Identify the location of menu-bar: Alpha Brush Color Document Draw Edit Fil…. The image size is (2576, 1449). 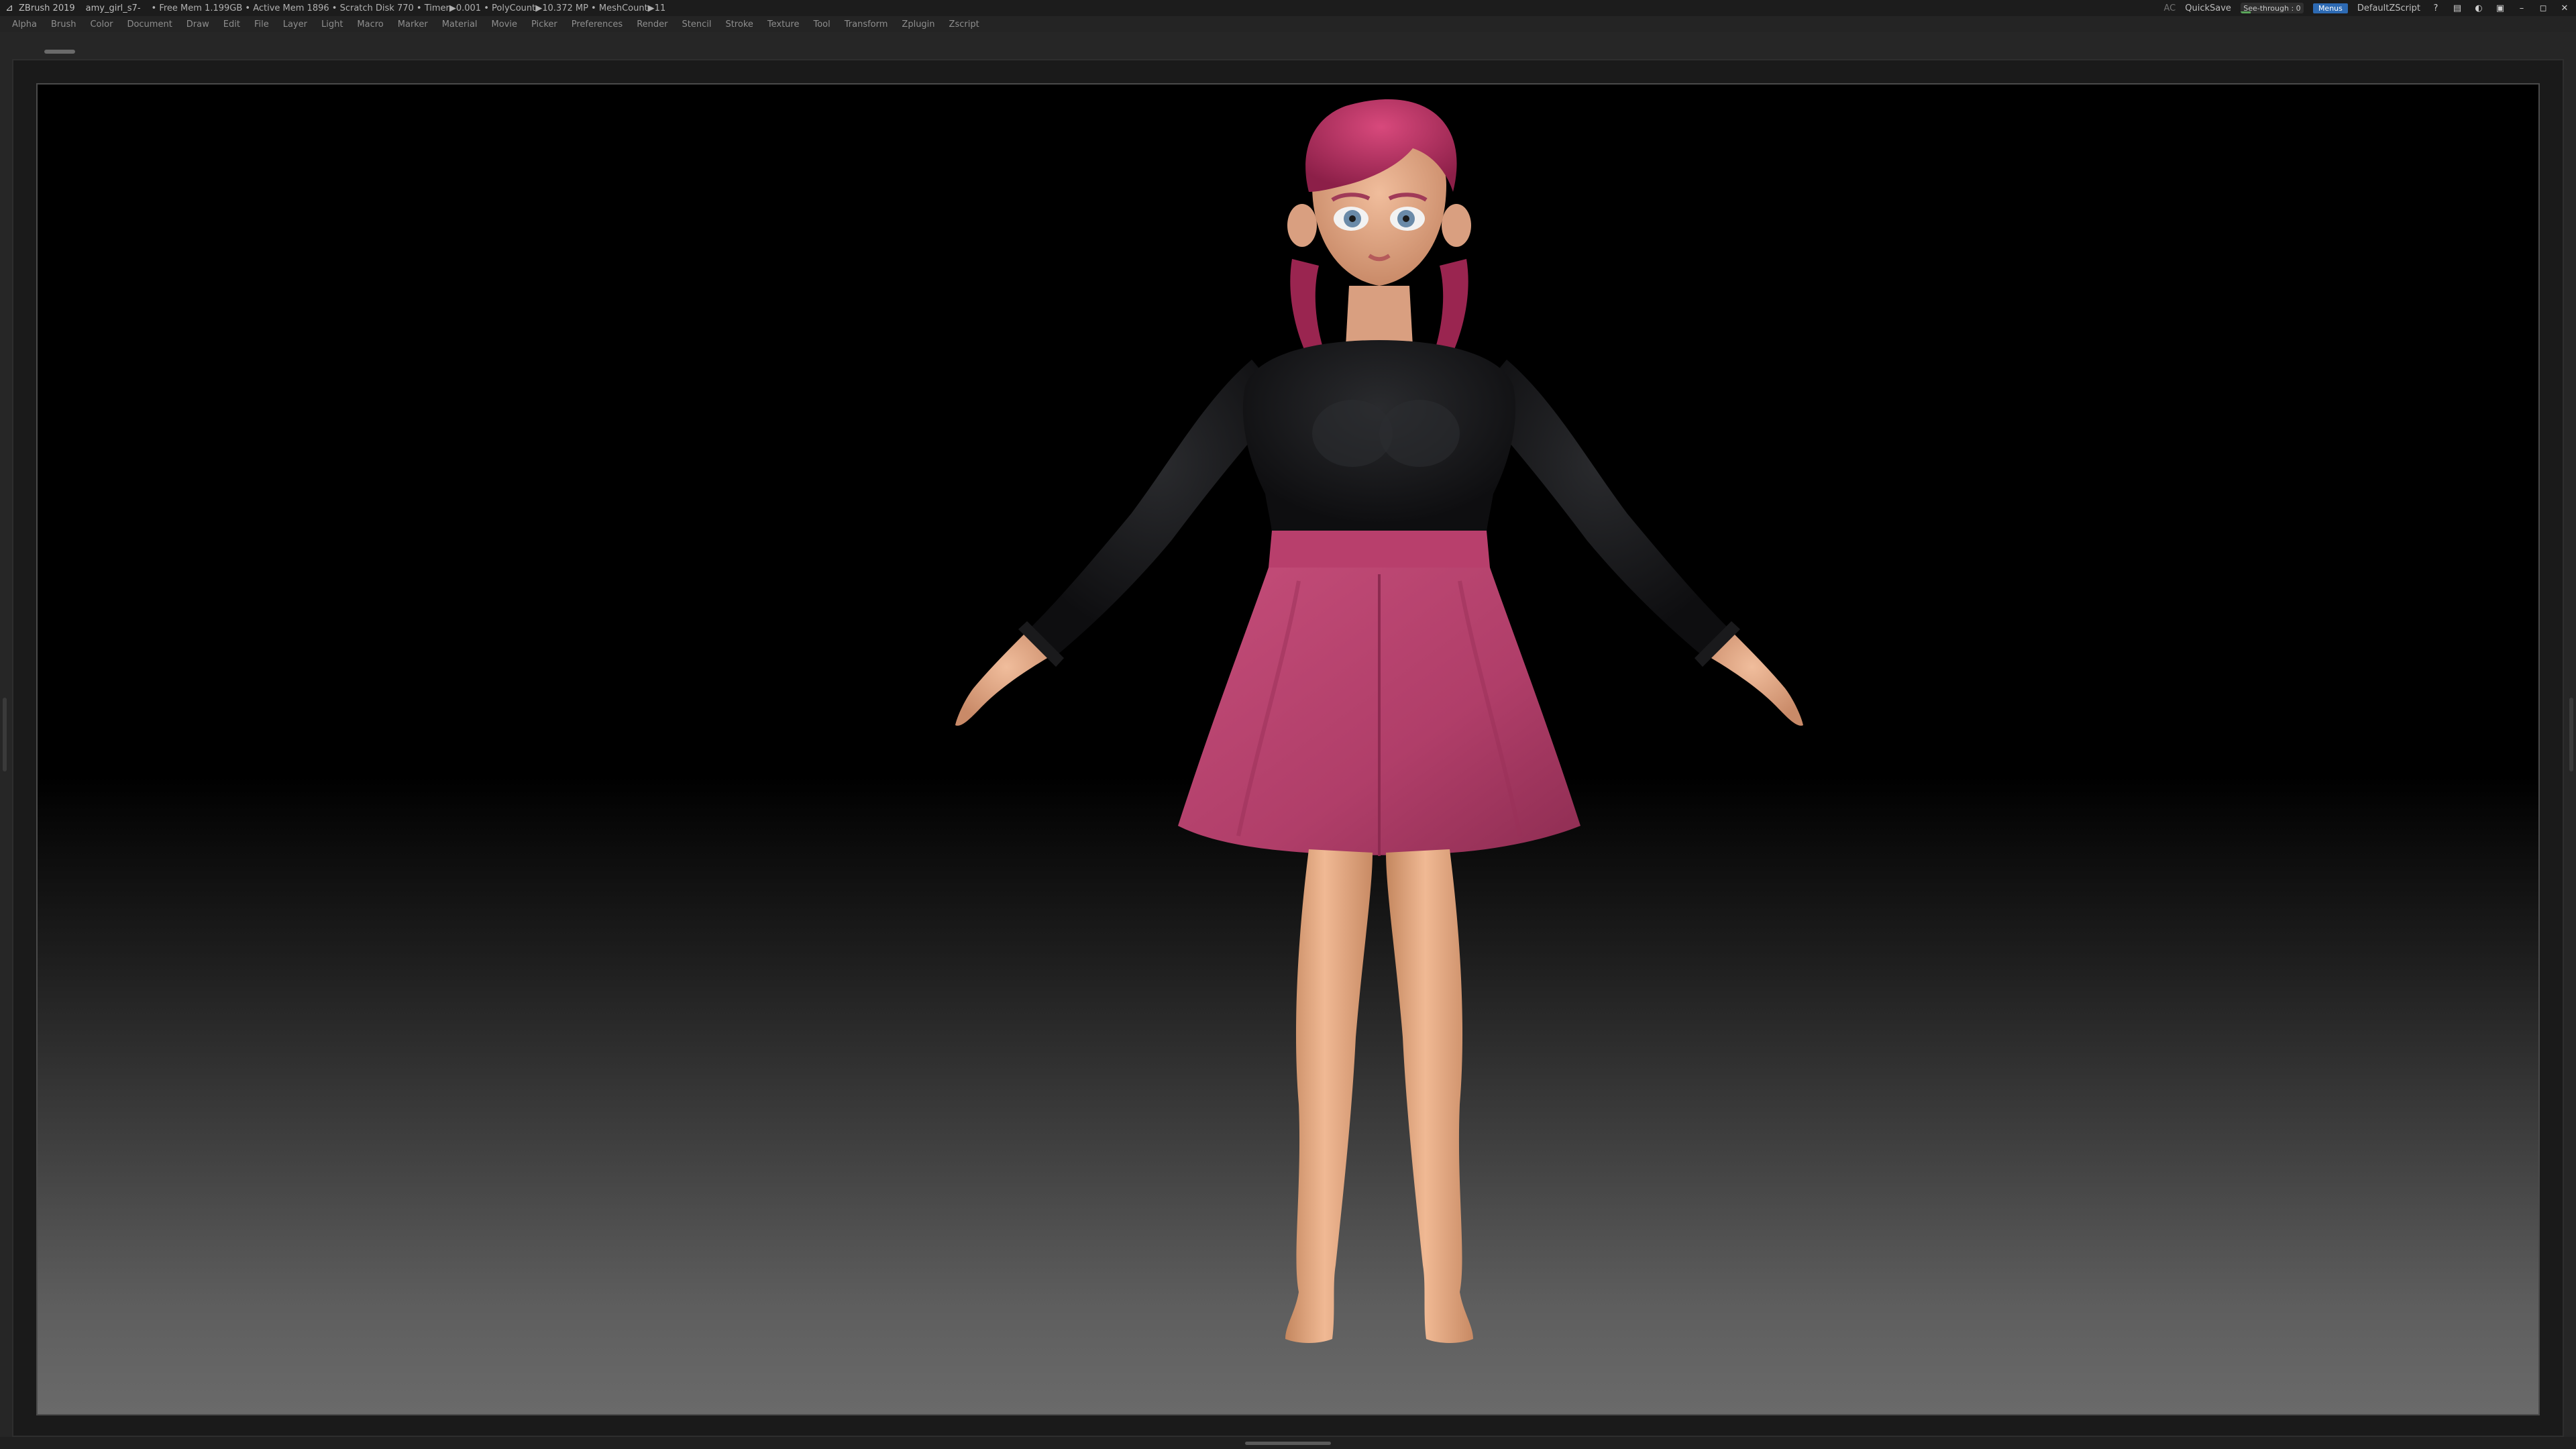
(1288, 24).